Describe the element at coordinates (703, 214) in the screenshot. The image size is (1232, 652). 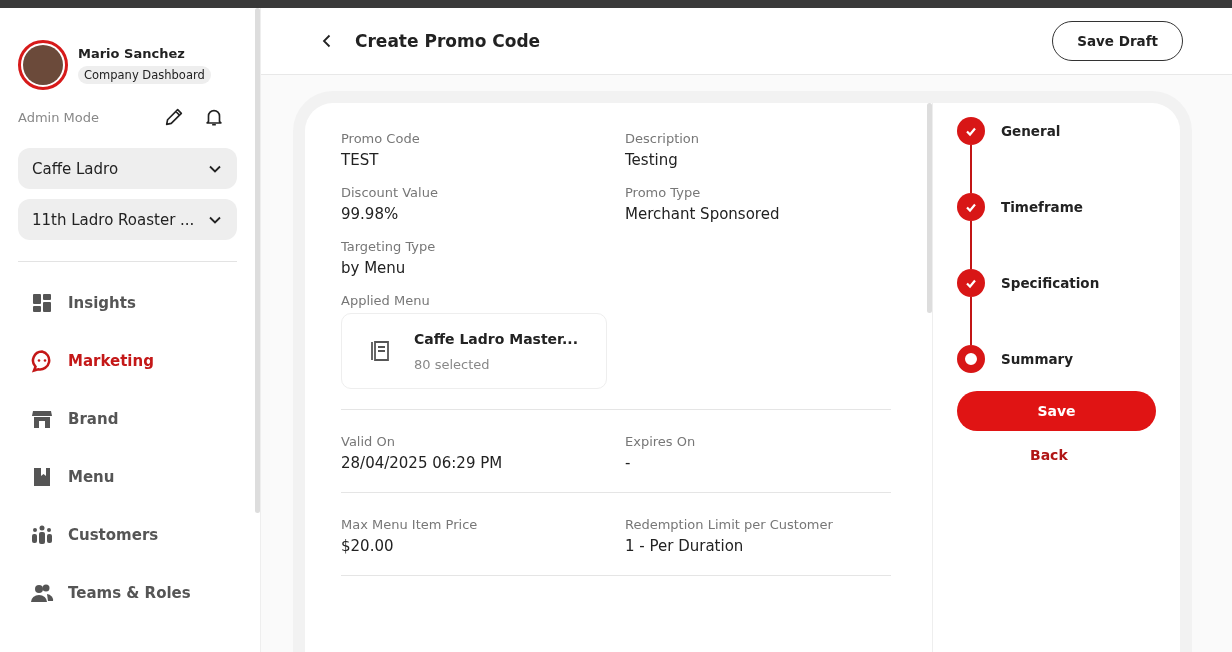
I see `field-value: Merchant Sponsored` at that location.